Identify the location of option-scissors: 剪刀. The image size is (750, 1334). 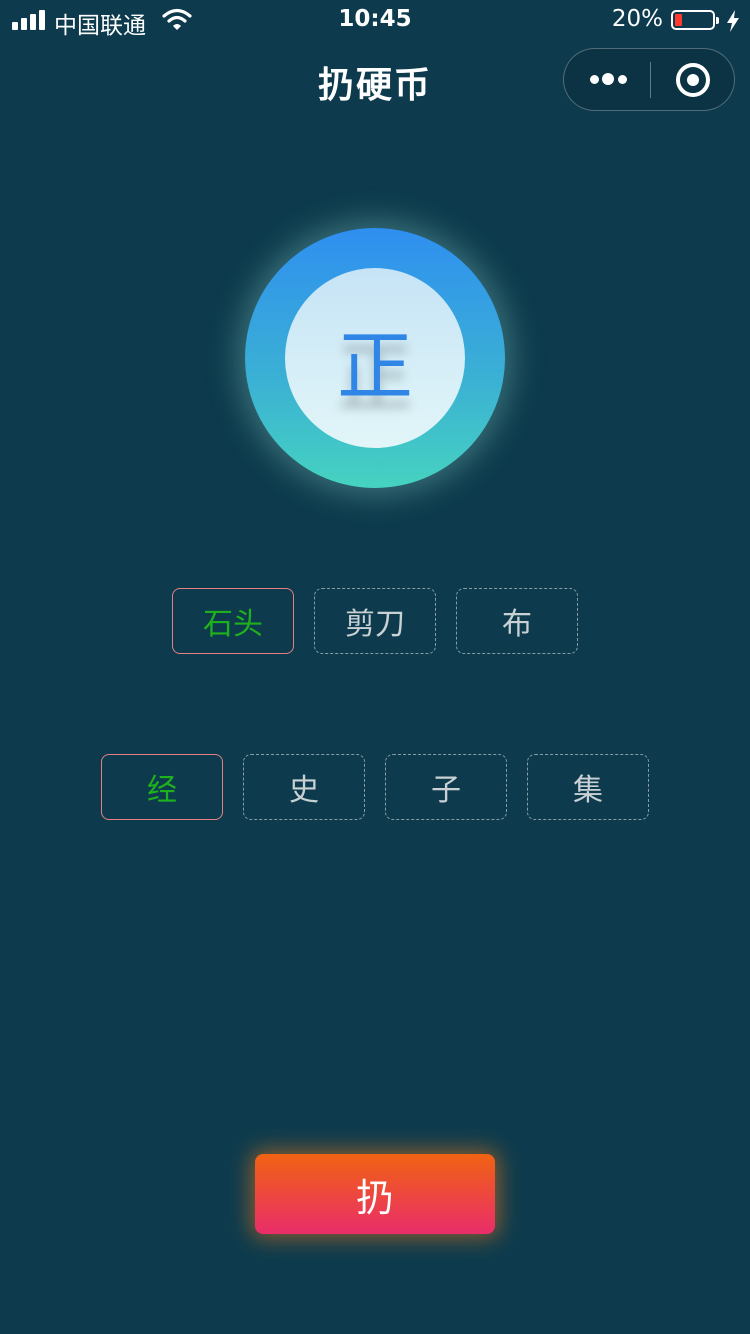
(375, 621).